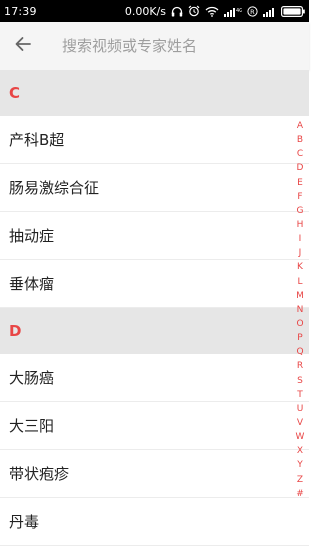 This screenshot has width=320, height=550. Describe the element at coordinates (300, 352) in the screenshot. I see `index-letter-q: Q` at that location.